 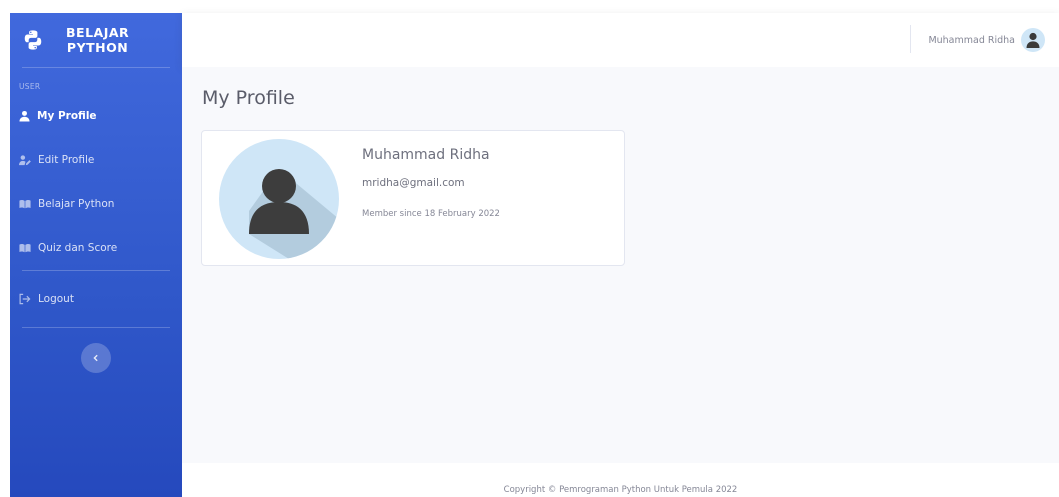 What do you see at coordinates (78, 248) in the screenshot?
I see `sidebar-item-label: Quiz dan Score` at bounding box center [78, 248].